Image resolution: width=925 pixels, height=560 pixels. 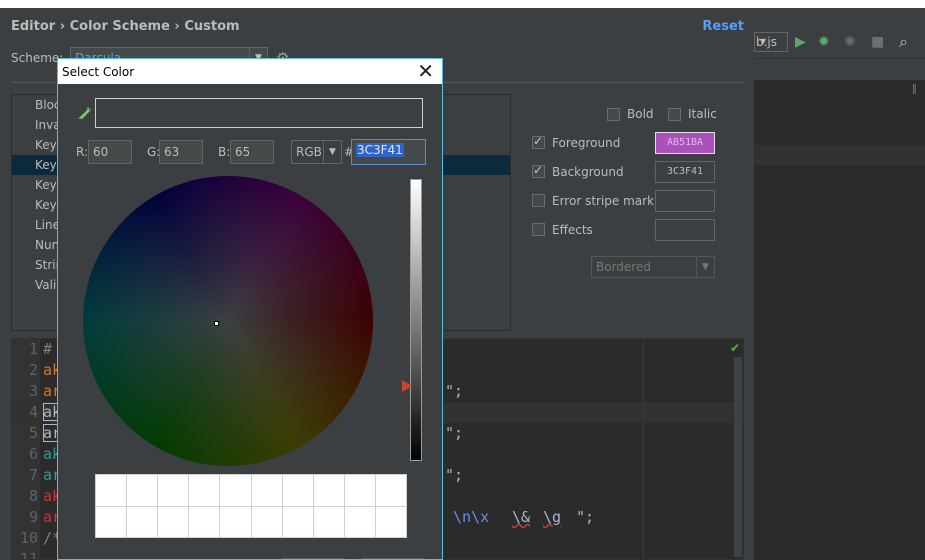 I want to click on debug-icon: ✹, so click(x=824, y=42).